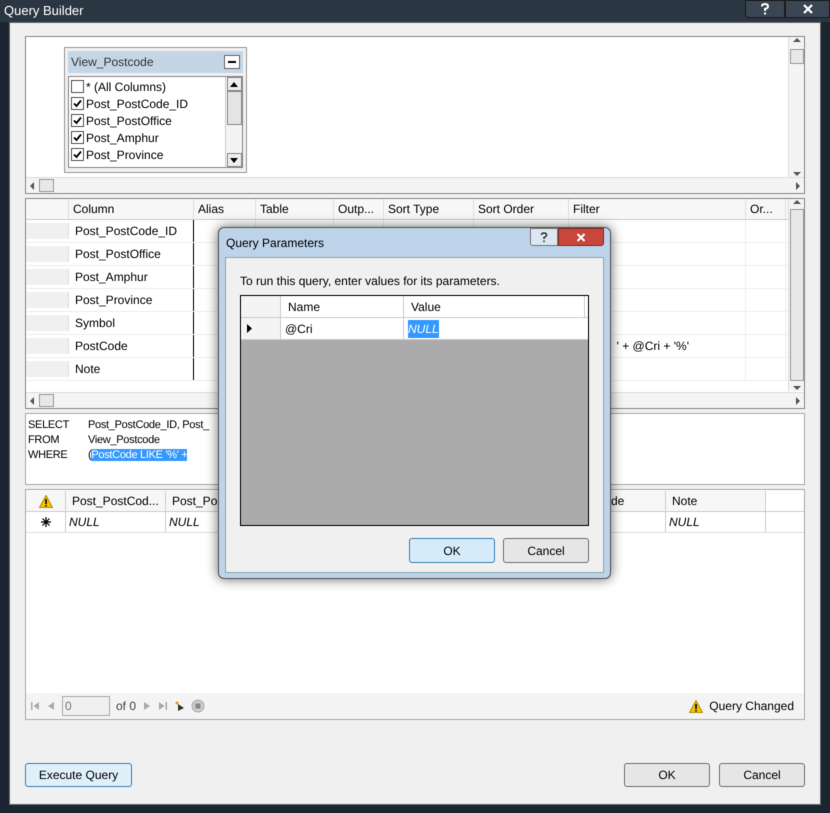  I want to click on dialog-button: Cancel, so click(546, 550).